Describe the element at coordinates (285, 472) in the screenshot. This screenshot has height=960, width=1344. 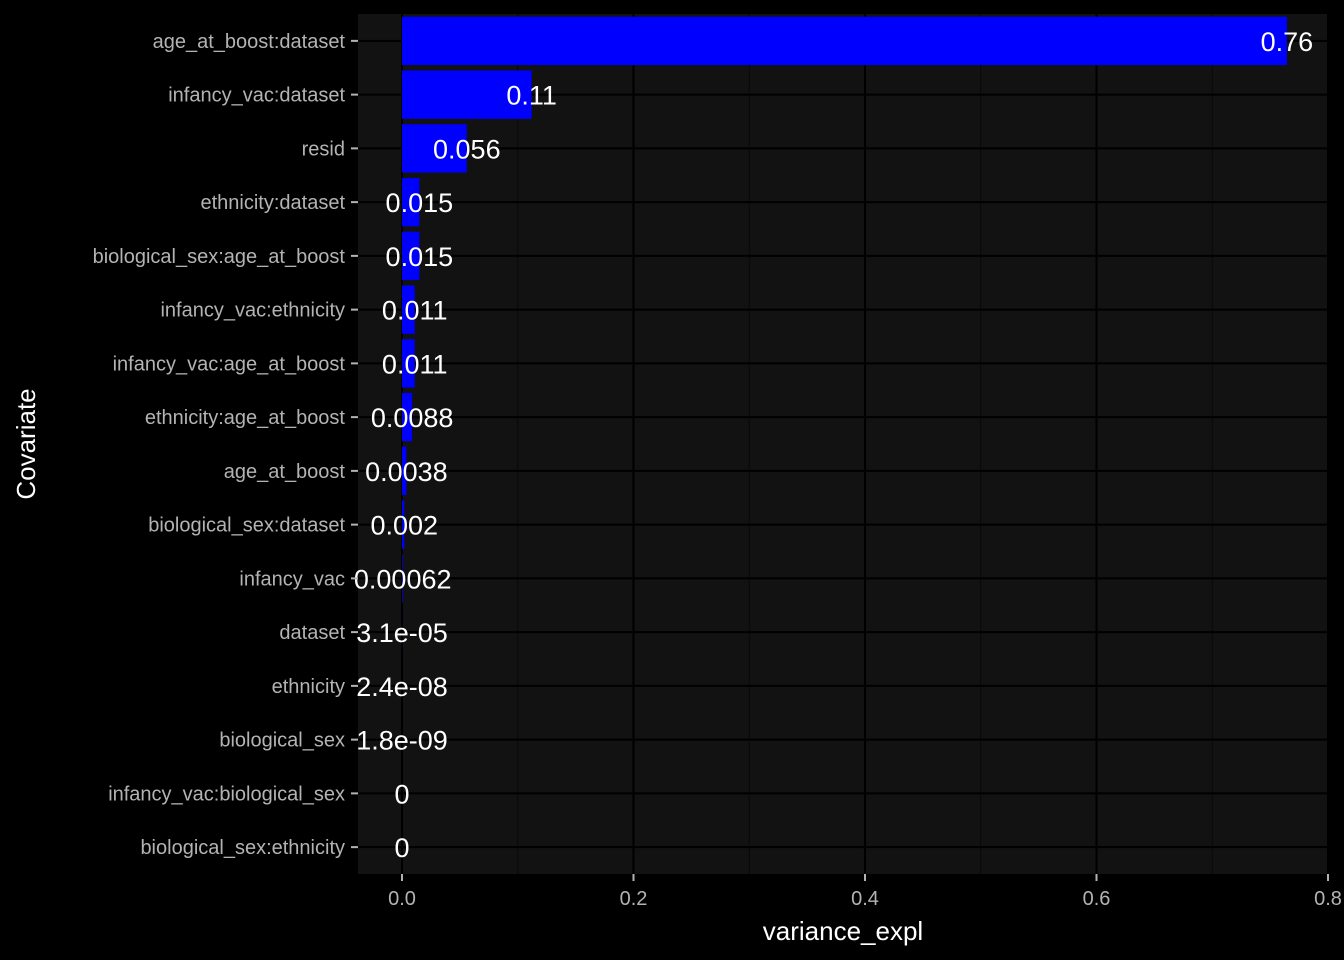
I see `y-tick-label: age_at_boost` at that location.